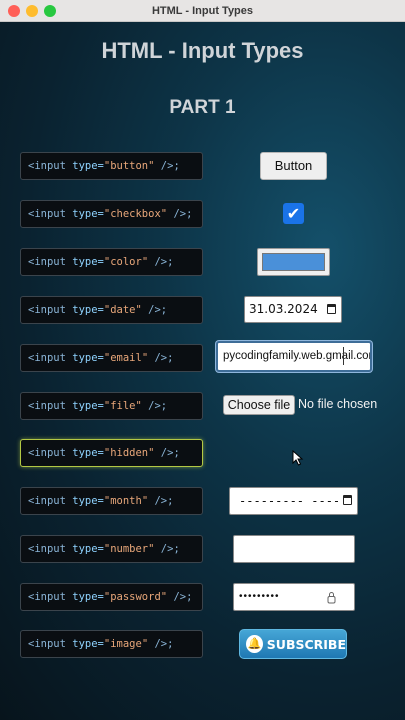 The width and height of the screenshot is (405, 720). What do you see at coordinates (111, 310) in the screenshot?
I see `code-snippet-date: <input type="date" />;` at bounding box center [111, 310].